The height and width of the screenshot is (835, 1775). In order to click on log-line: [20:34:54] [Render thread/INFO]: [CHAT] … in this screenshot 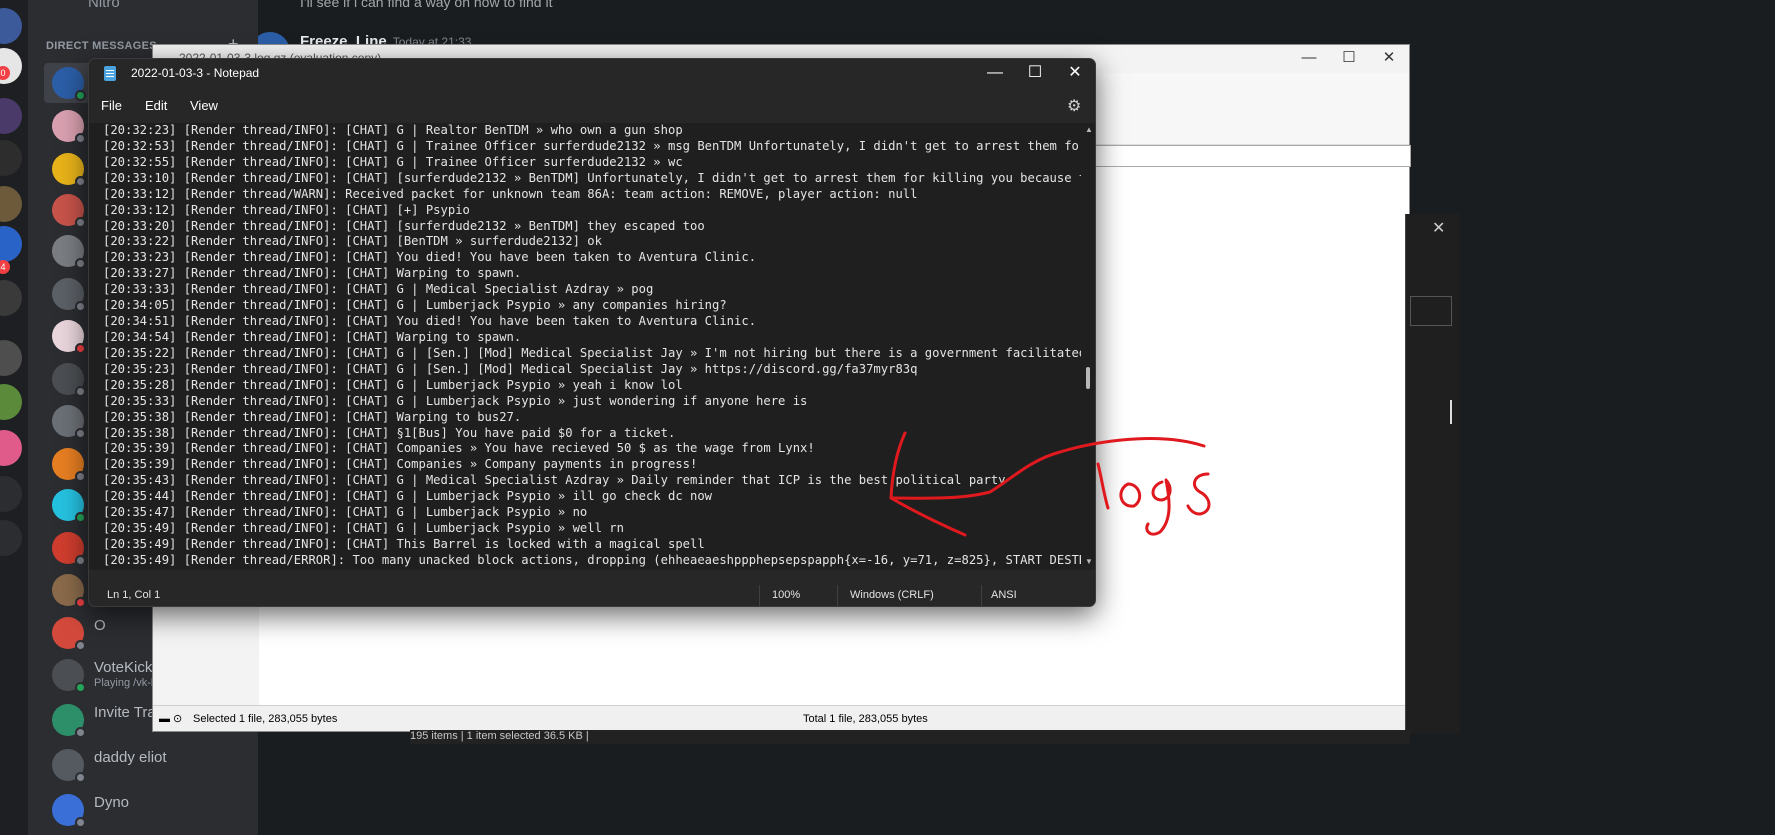, I will do `click(312, 336)`.